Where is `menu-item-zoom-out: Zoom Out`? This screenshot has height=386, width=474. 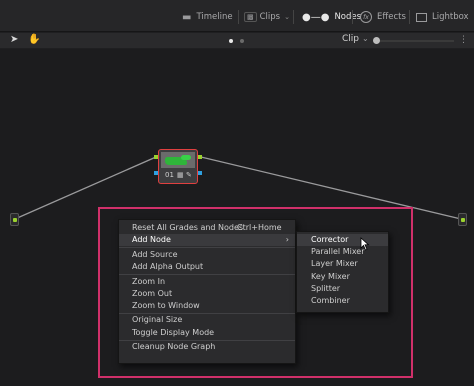 menu-item-zoom-out: Zoom Out is located at coordinates (207, 294).